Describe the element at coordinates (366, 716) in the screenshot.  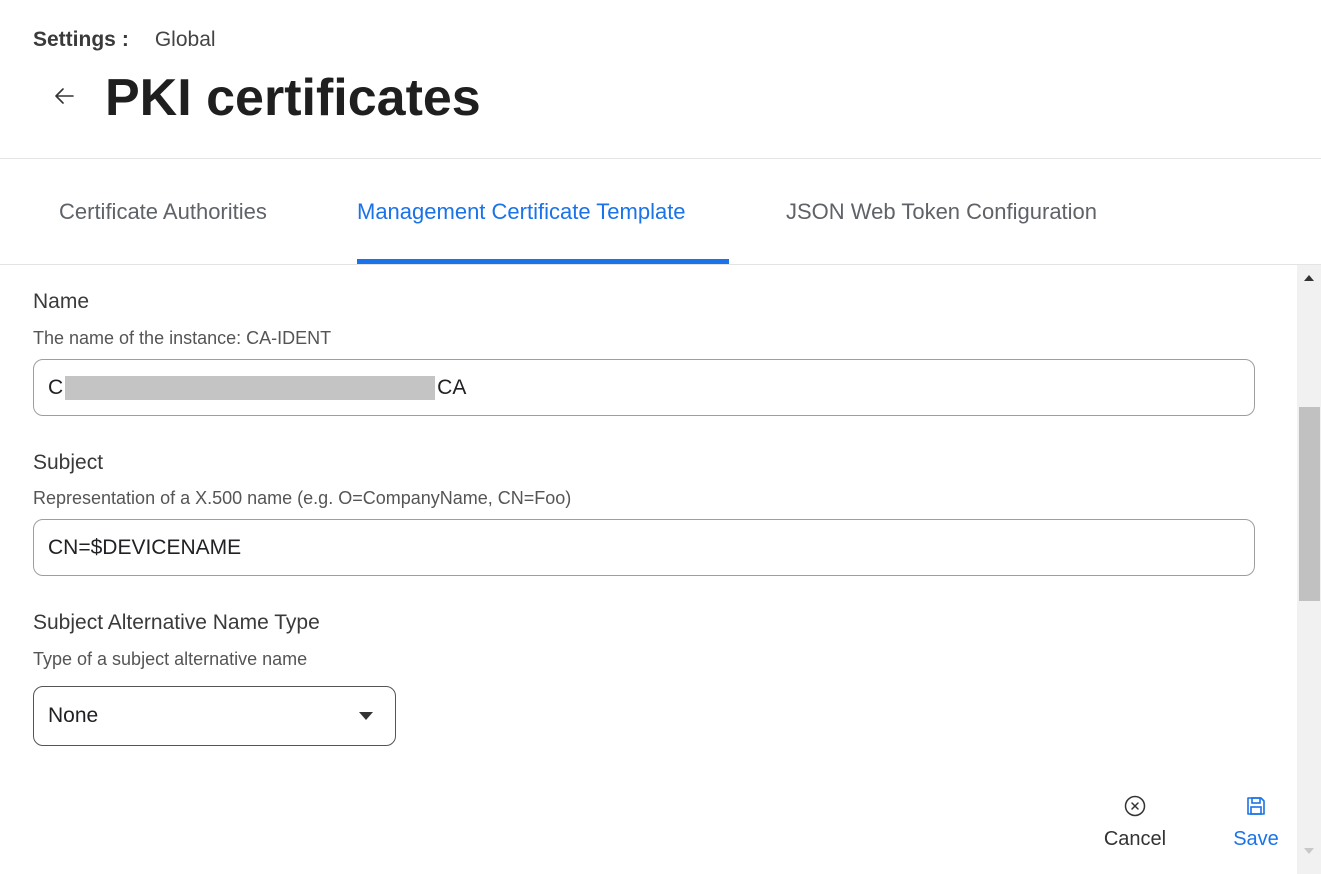
I see `caret-down-icon` at that location.